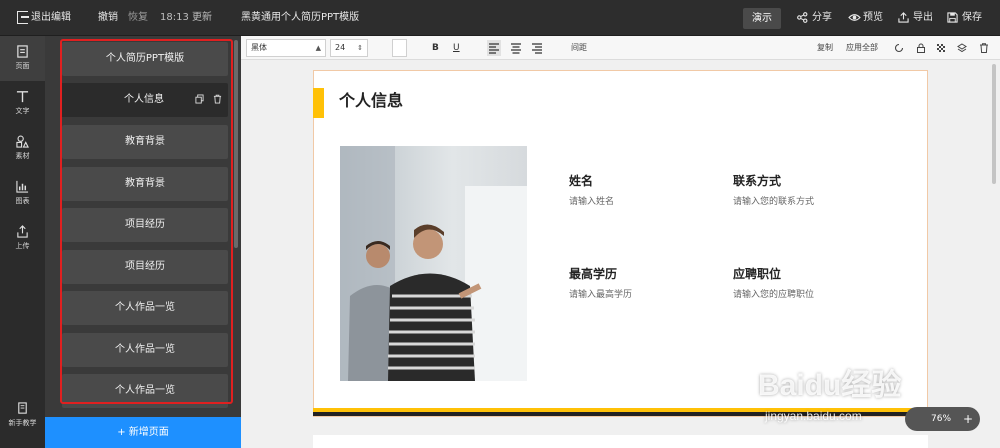 The height and width of the screenshot is (448, 1000). What do you see at coordinates (199, 99) in the screenshot?
I see `duplicate-icon` at bounding box center [199, 99].